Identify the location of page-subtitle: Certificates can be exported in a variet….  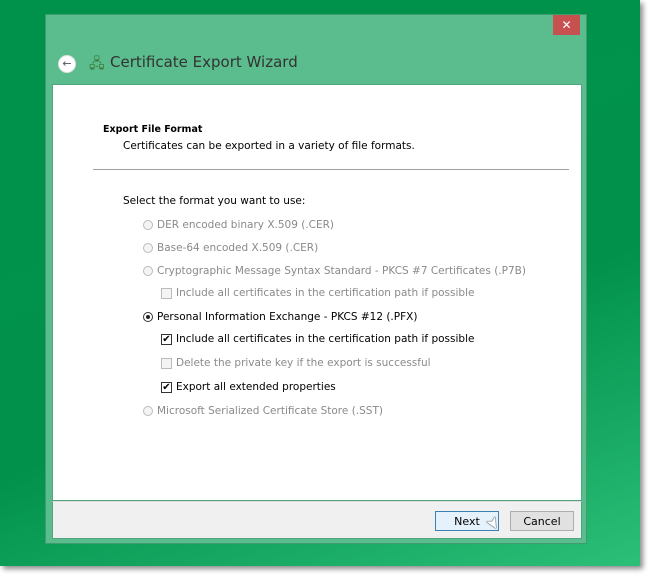
(269, 146).